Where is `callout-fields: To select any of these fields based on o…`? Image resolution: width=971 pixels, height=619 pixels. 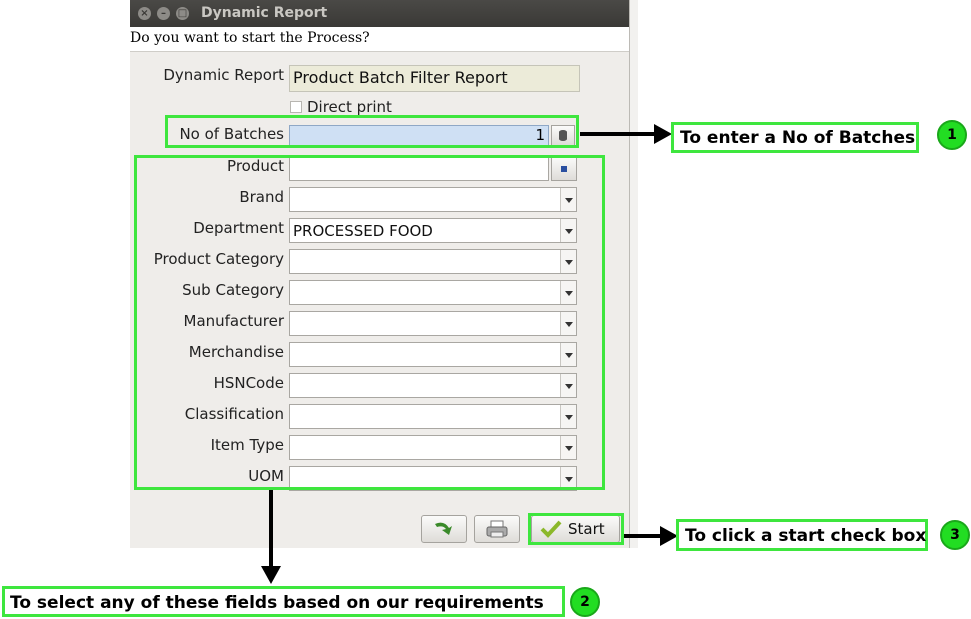 callout-fields: To select any of these fields based on o… is located at coordinates (283, 601).